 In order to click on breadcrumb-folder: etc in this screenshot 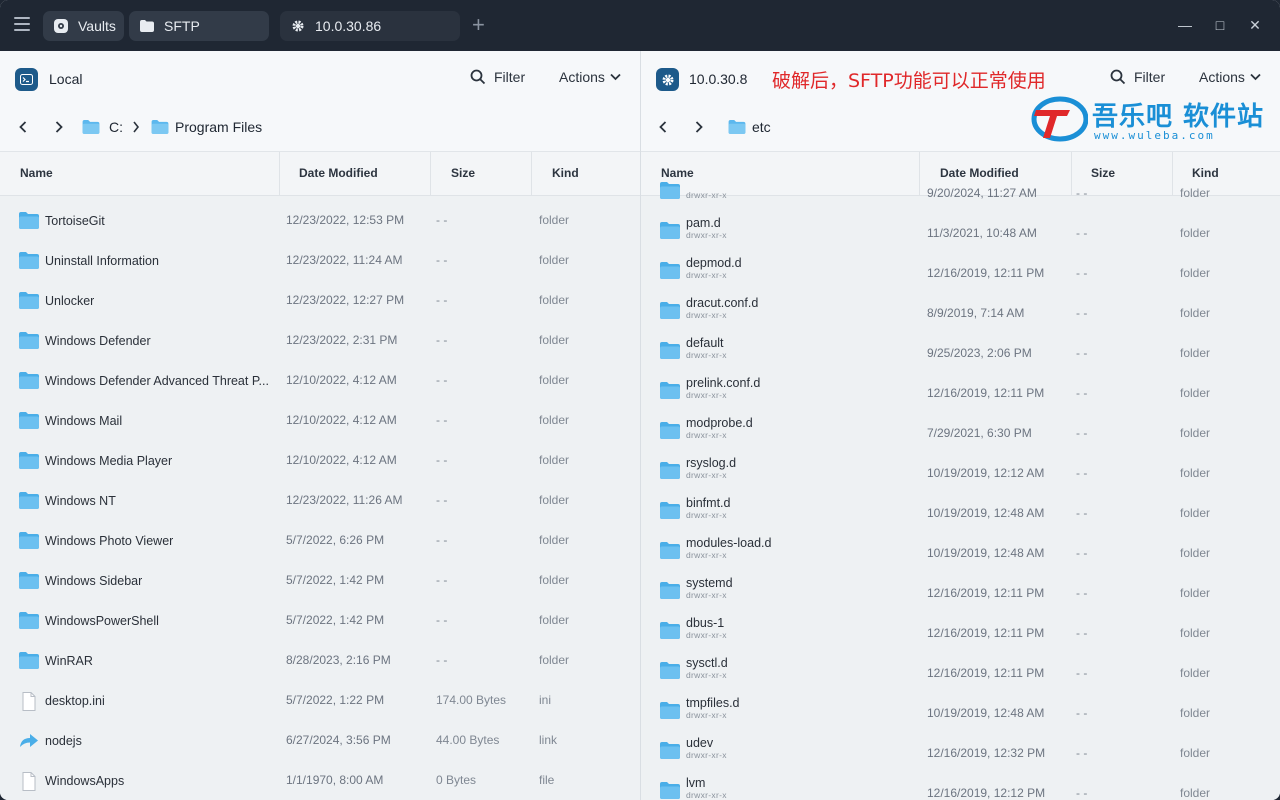, I will do `click(749, 127)`.